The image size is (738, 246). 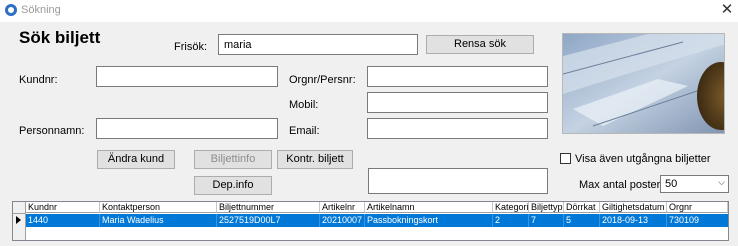 What do you see at coordinates (621, 185) in the screenshot?
I see `max-rows-label: Max antal poster:` at bounding box center [621, 185].